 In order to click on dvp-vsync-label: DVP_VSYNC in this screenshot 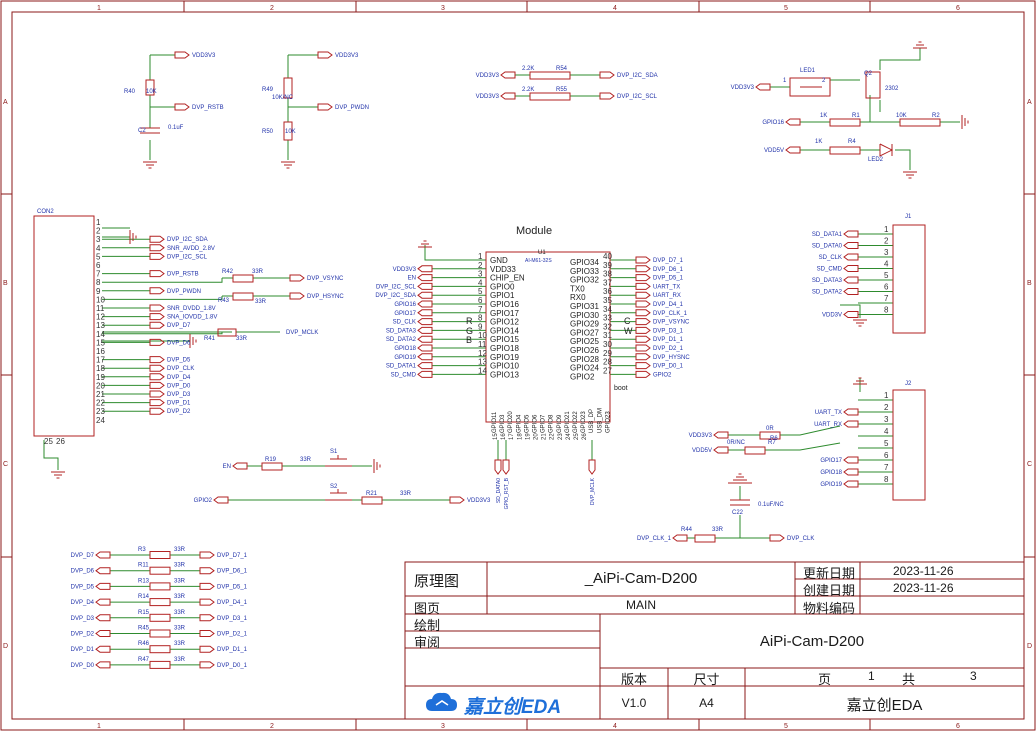, I will do `click(325, 279)`.